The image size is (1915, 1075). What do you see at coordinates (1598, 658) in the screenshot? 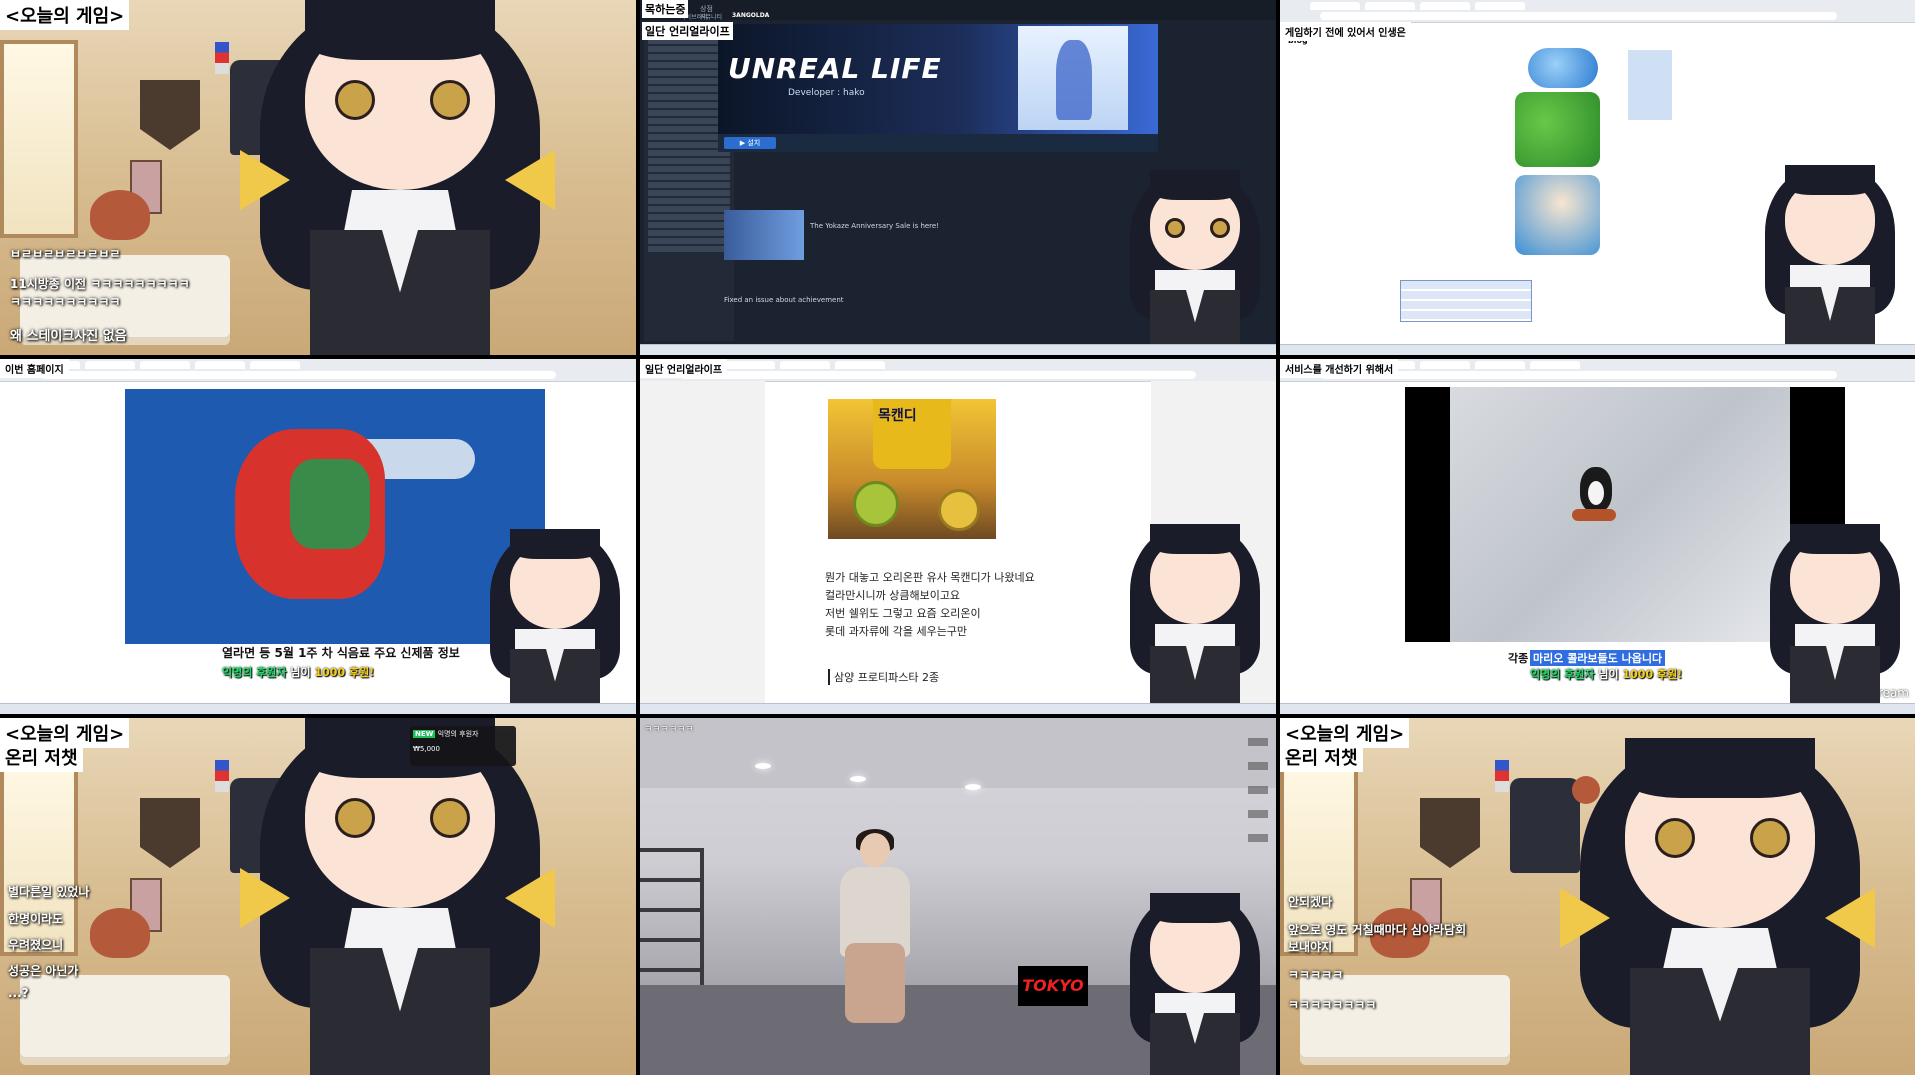
I see `highlighted-text: 마리오 콜라보들도 나옵니다` at bounding box center [1598, 658].